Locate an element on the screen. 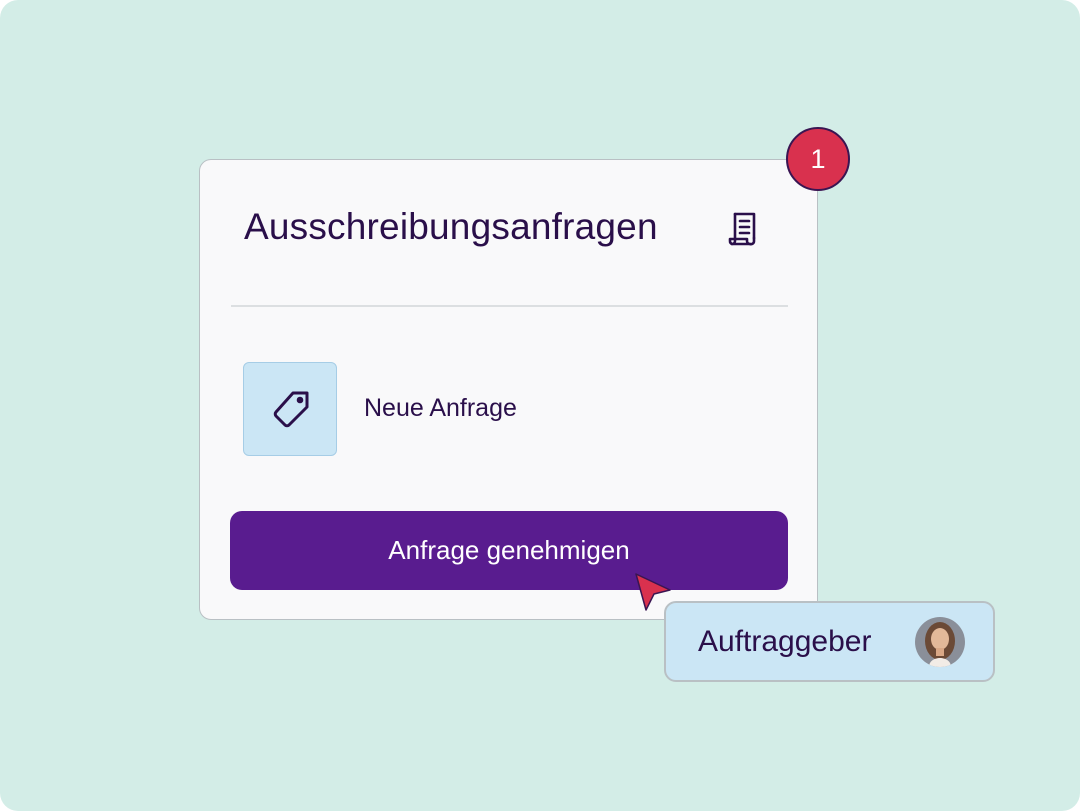 This screenshot has width=1080, height=811. user-role-chip: Auftraggeber is located at coordinates (829, 641).